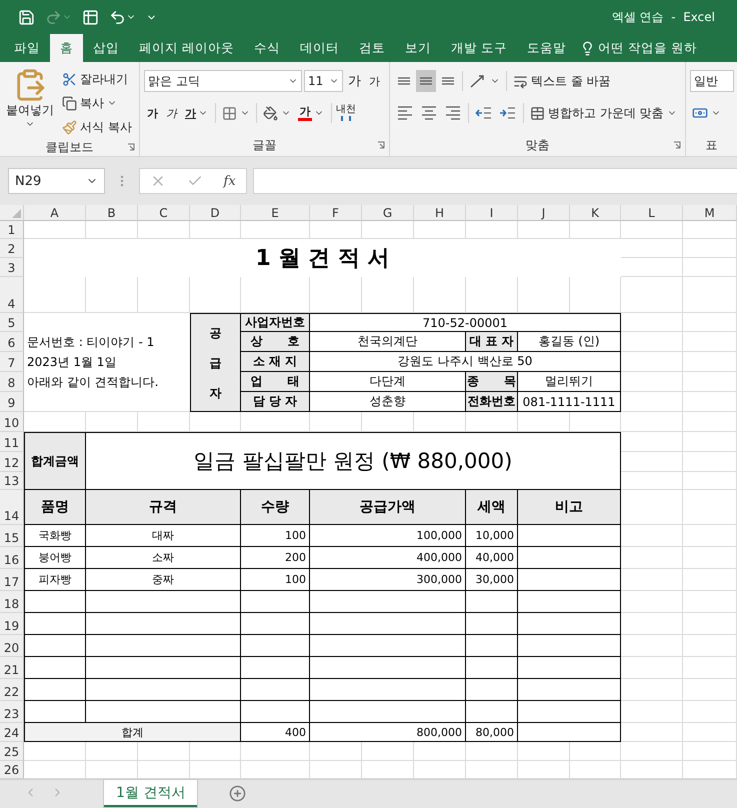  I want to click on row-header: 9, so click(12, 402).